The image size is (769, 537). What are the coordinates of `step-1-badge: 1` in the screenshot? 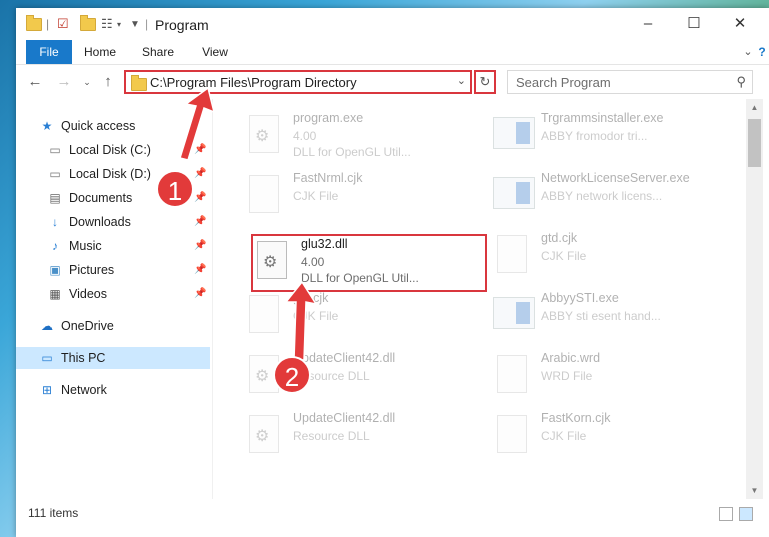 It's located at (175, 189).